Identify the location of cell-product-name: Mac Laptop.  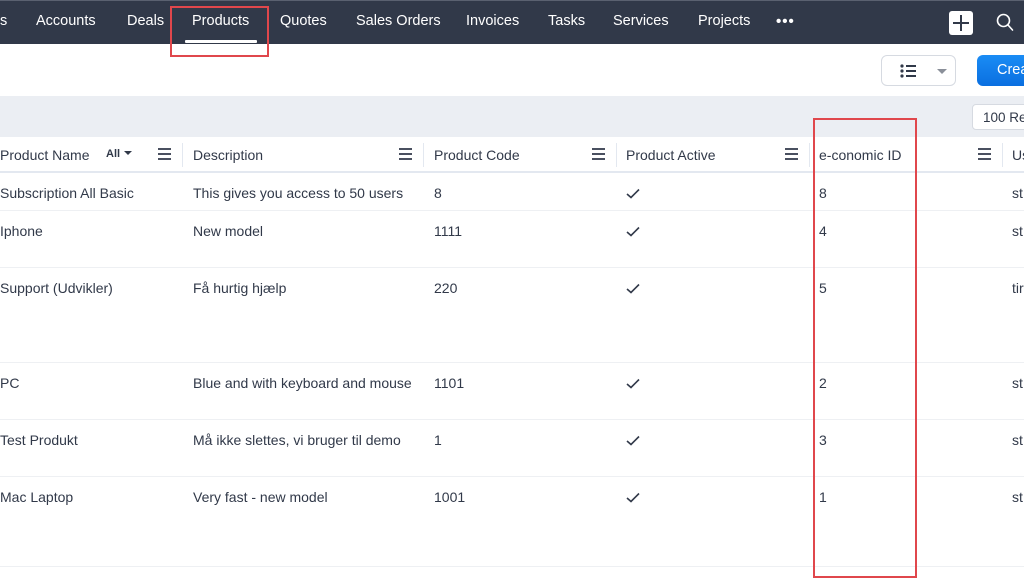
(36, 497).